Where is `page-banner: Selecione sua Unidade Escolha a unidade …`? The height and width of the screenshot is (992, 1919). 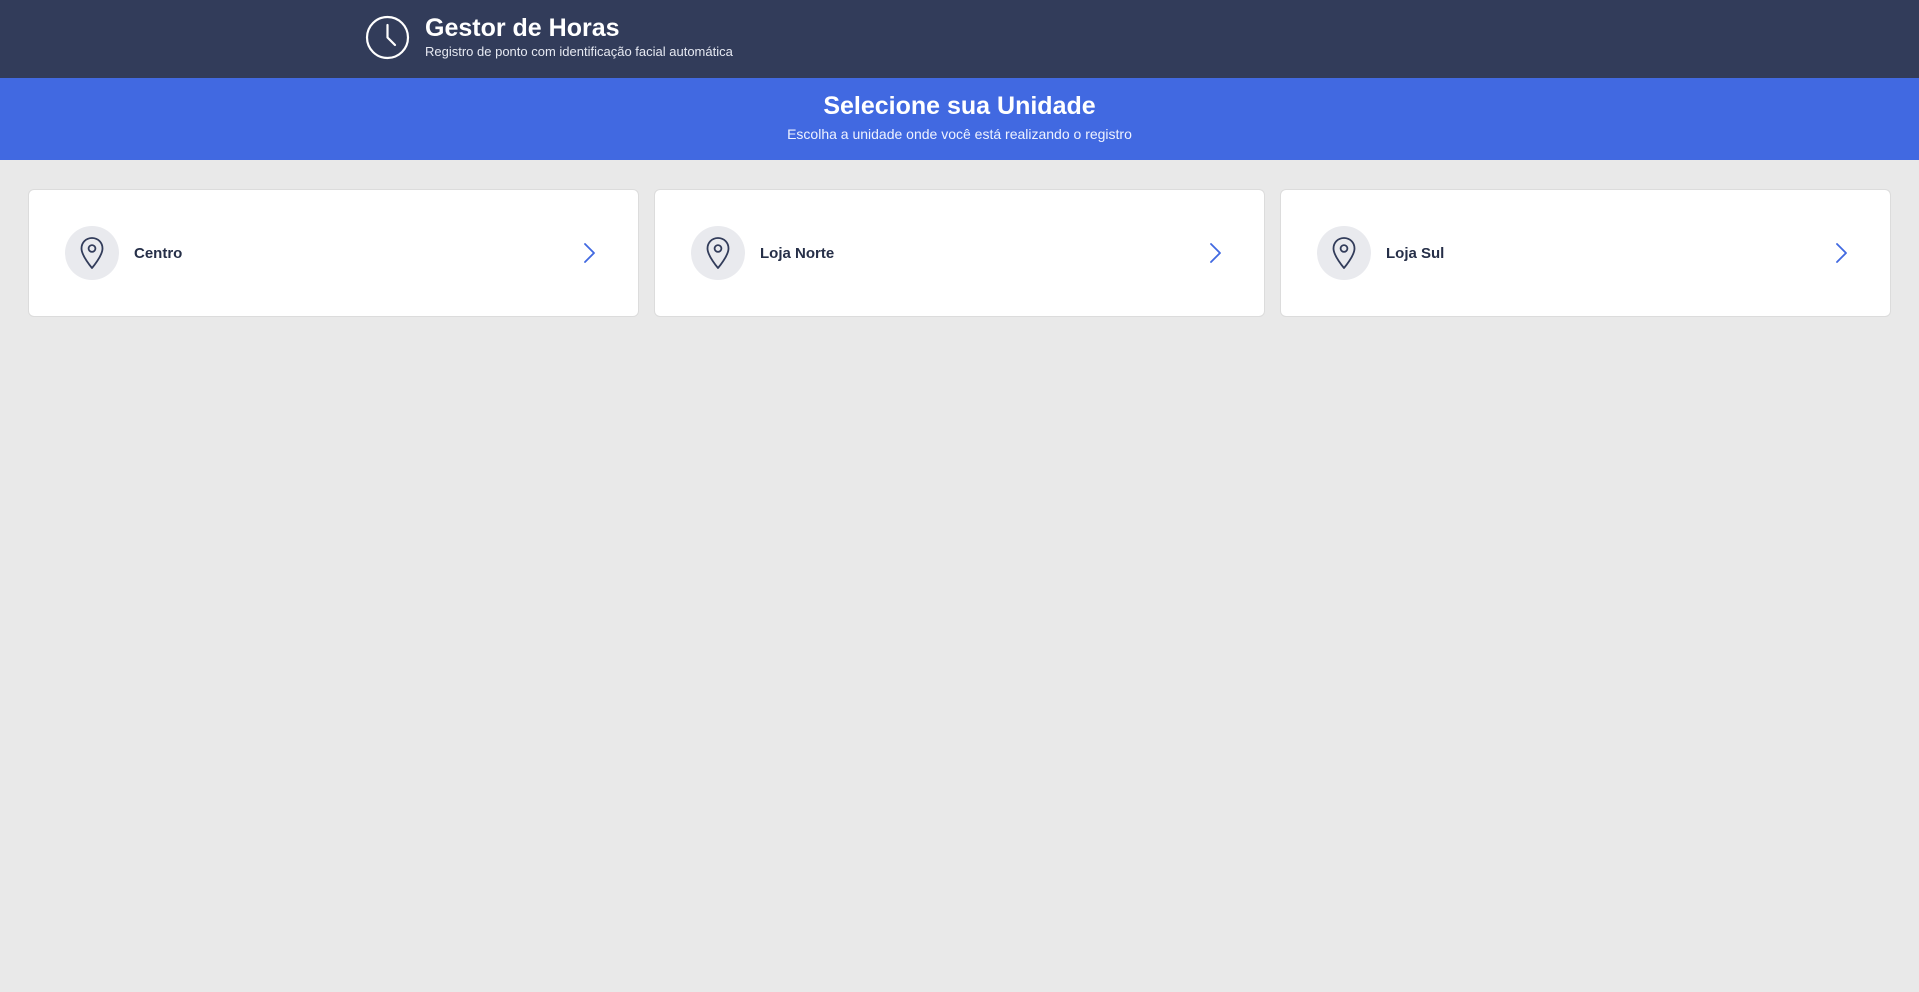 page-banner: Selecione sua Unidade Escolha a unidade … is located at coordinates (959, 119).